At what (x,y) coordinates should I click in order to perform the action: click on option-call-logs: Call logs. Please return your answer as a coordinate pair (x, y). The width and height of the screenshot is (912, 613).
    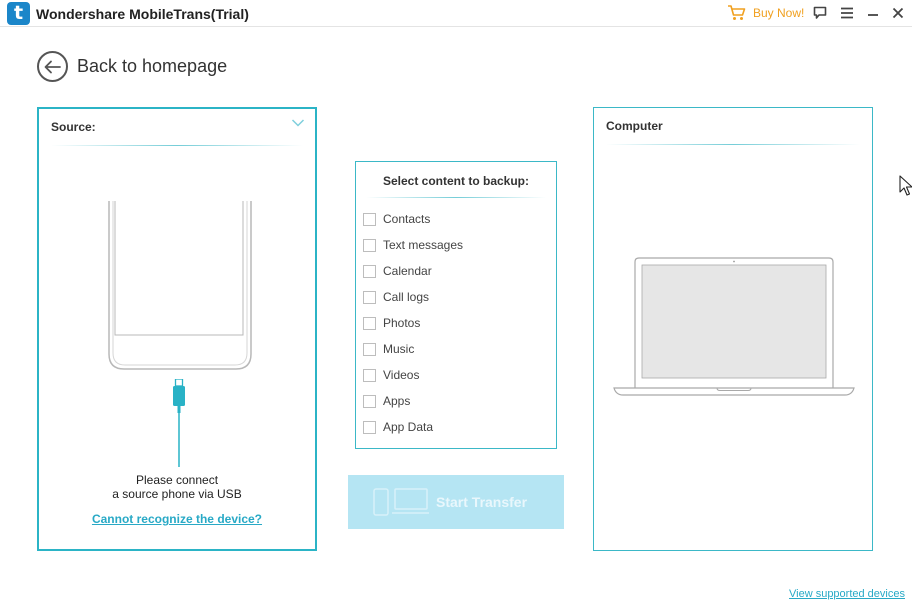
    Looking at the image, I should click on (413, 297).